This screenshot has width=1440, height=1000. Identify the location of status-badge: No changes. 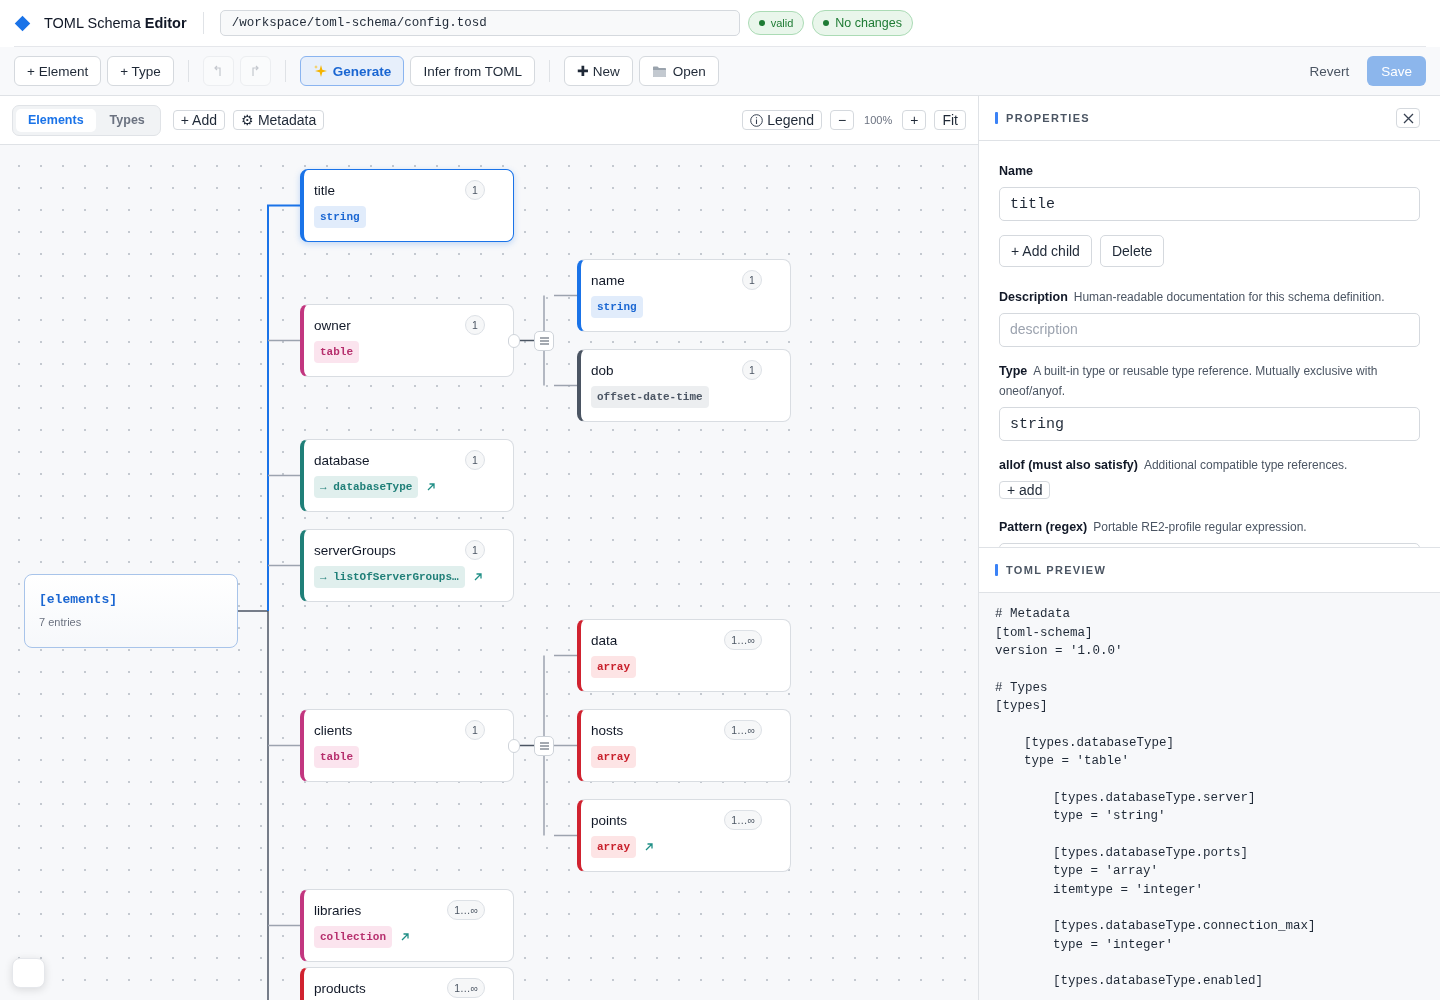
(862, 23).